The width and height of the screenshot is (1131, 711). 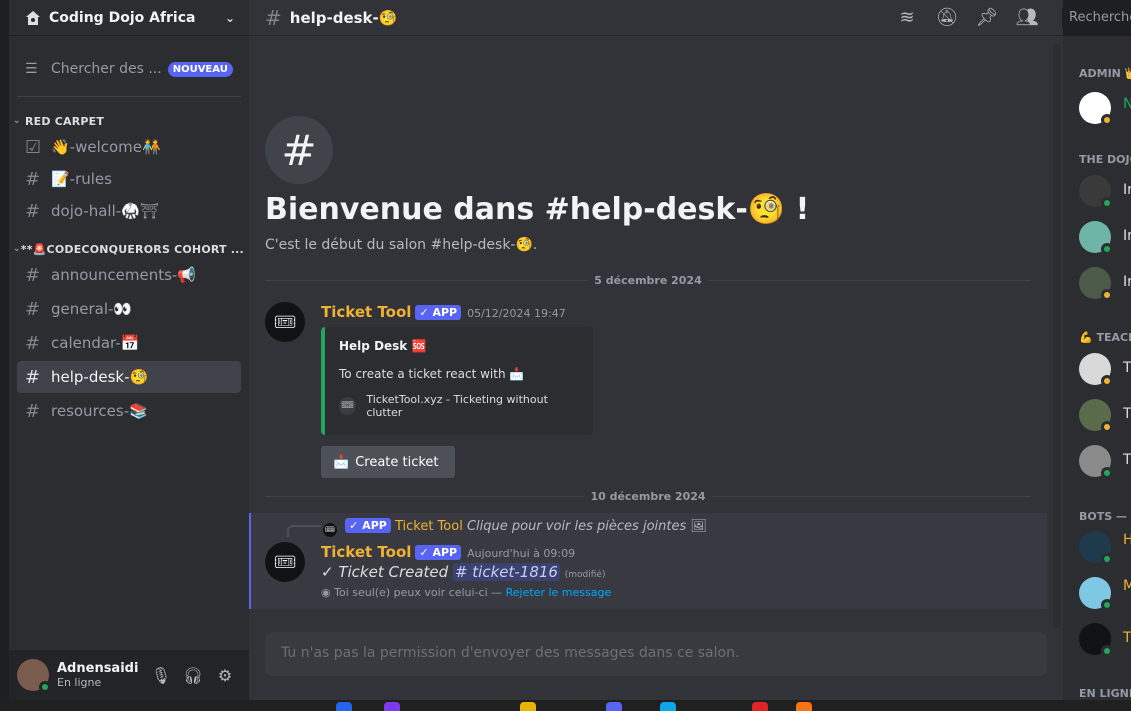 I want to click on os-taskbar, so click(x=565, y=705).